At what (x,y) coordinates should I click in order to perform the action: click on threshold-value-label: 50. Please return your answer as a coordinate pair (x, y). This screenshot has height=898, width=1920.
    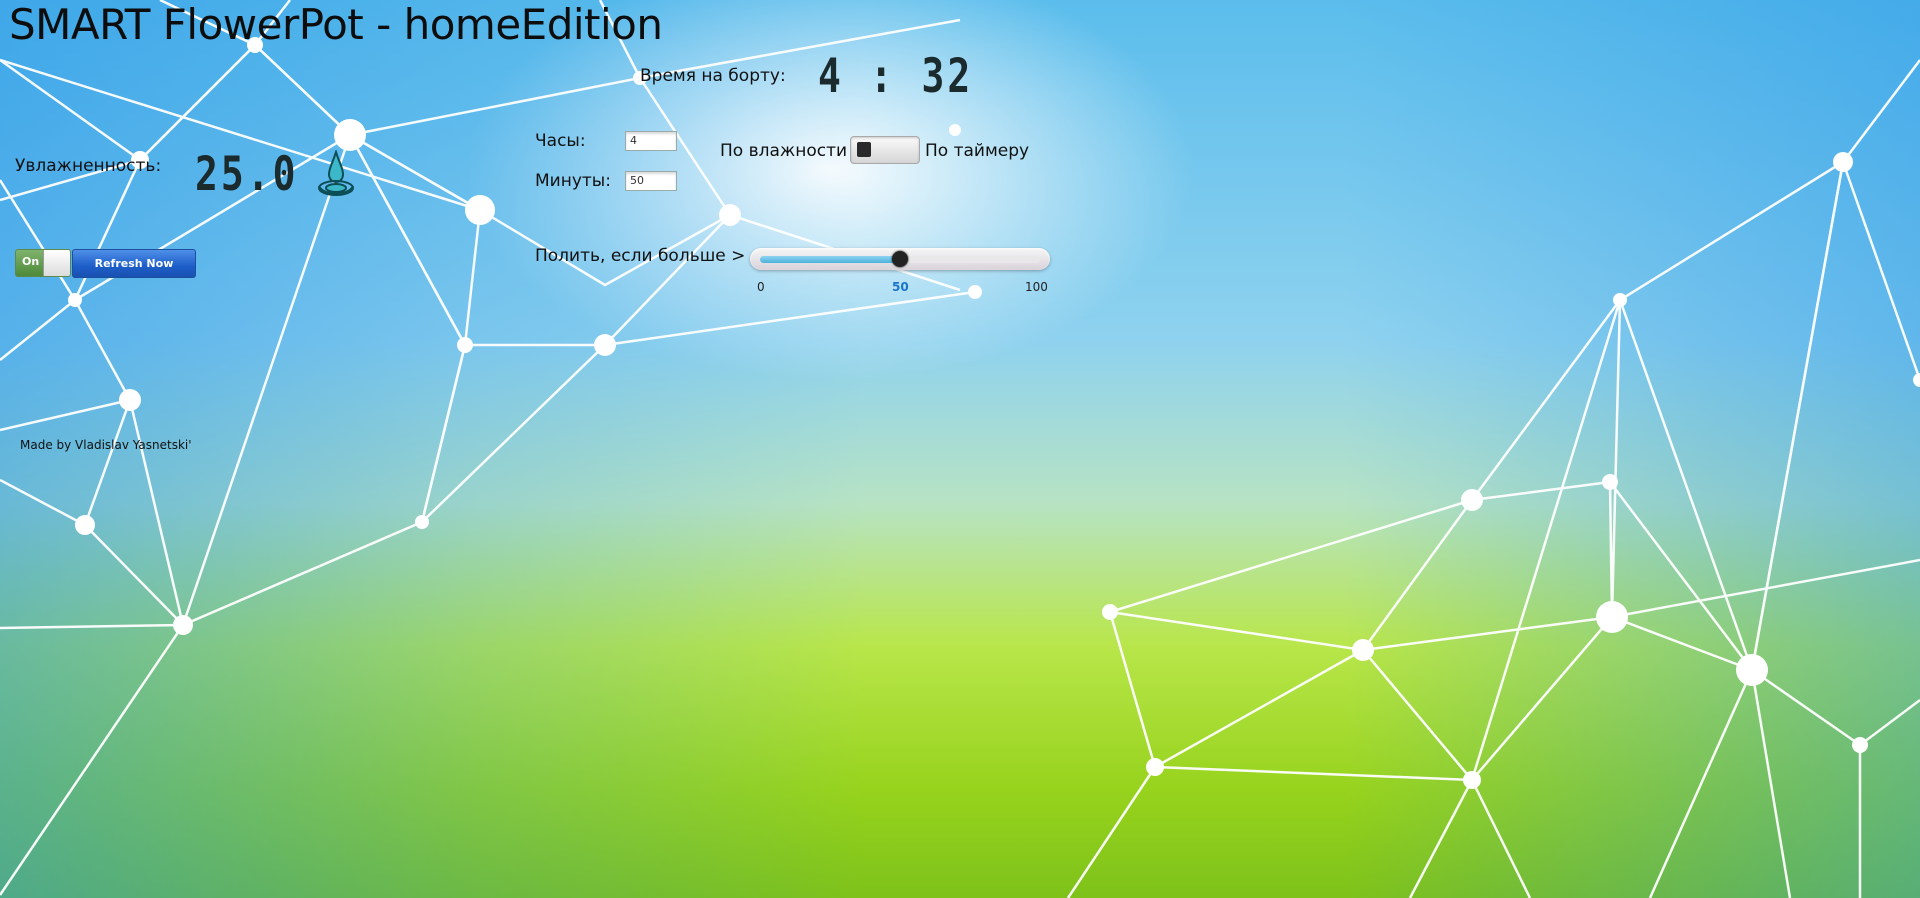
    Looking at the image, I should click on (900, 287).